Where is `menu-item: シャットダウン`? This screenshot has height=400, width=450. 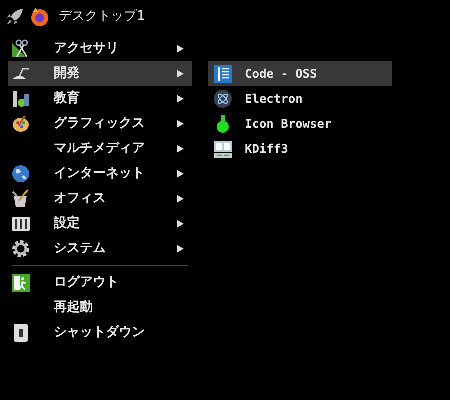 menu-item: シャットダウン is located at coordinates (100, 332).